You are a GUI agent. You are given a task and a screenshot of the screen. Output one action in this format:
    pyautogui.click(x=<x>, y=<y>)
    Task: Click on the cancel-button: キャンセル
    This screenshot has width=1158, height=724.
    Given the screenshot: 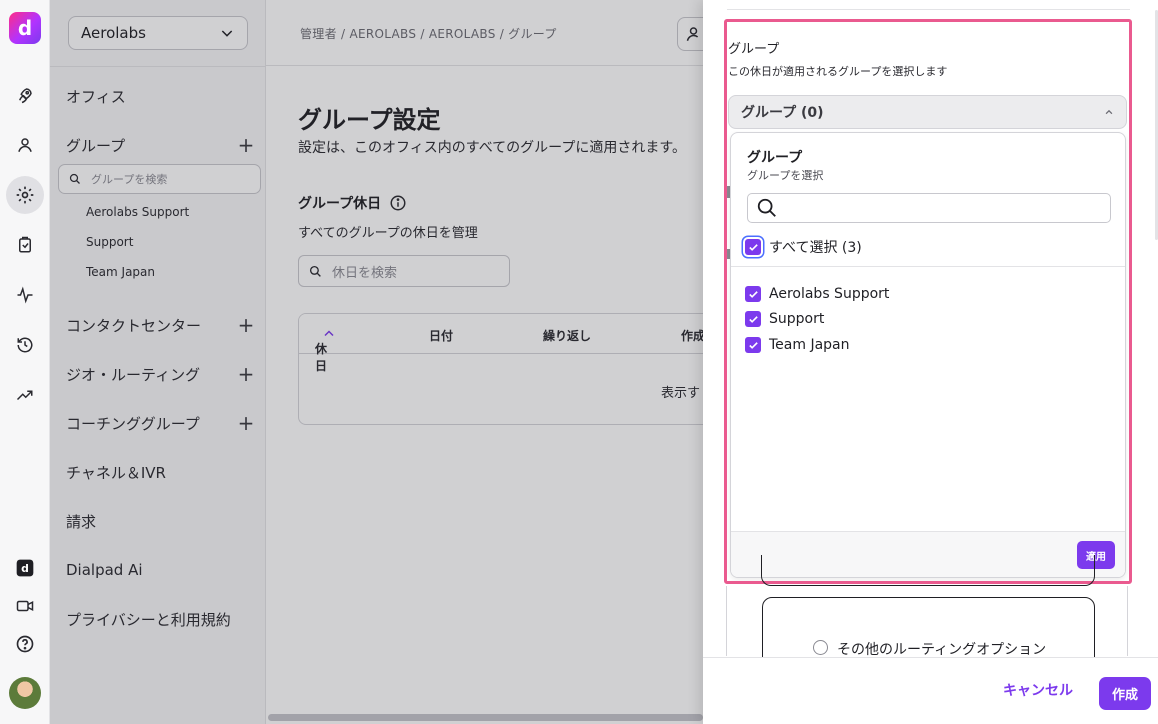 What is the action you would take?
    pyautogui.click(x=1038, y=690)
    